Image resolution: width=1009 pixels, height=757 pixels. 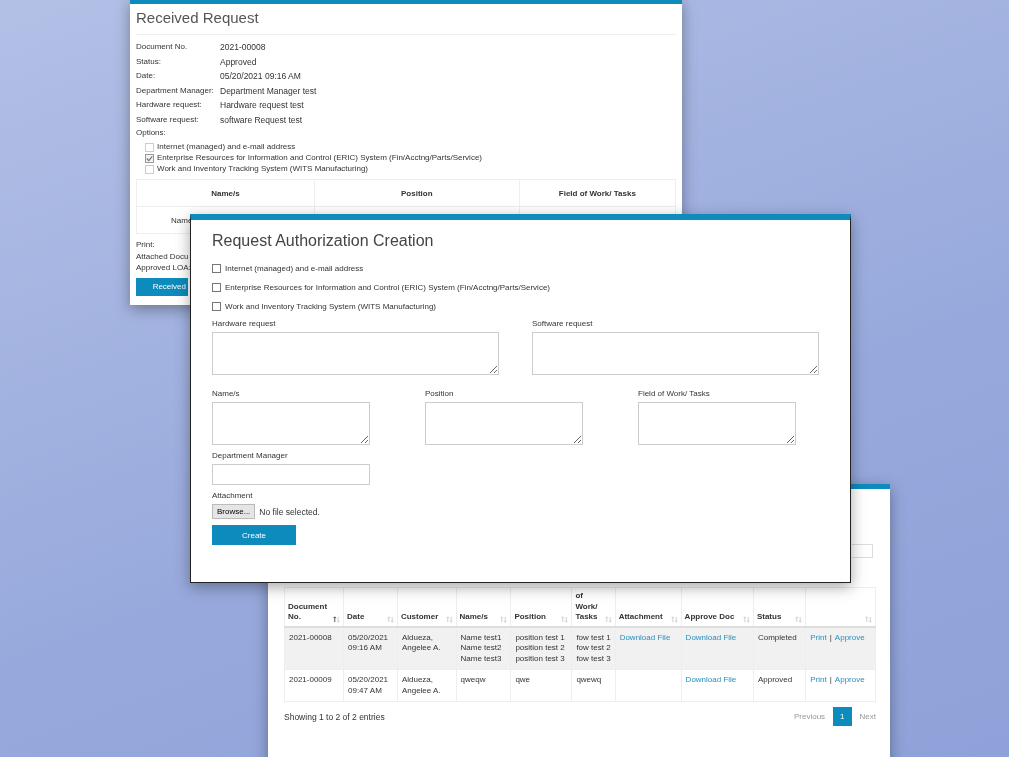 What do you see at coordinates (440, 393) in the screenshot?
I see `field-label: Position` at bounding box center [440, 393].